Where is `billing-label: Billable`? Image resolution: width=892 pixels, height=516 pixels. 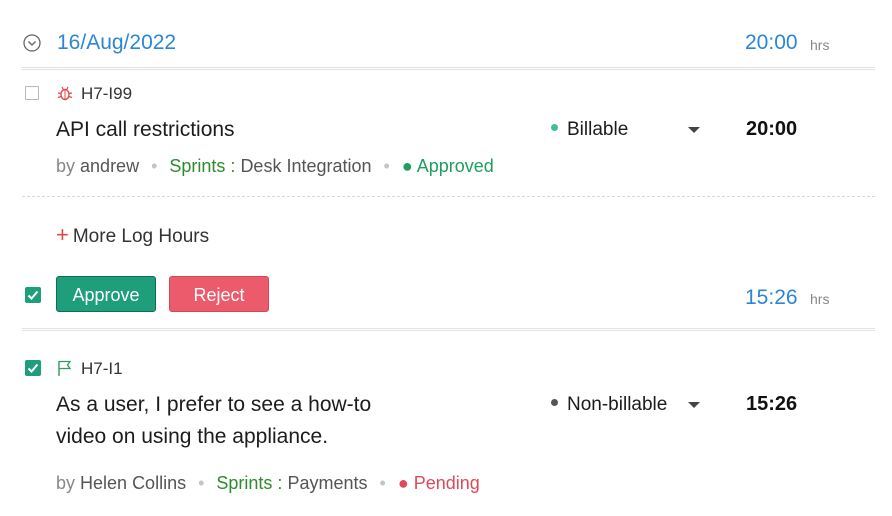
billing-label: Billable is located at coordinates (598, 129).